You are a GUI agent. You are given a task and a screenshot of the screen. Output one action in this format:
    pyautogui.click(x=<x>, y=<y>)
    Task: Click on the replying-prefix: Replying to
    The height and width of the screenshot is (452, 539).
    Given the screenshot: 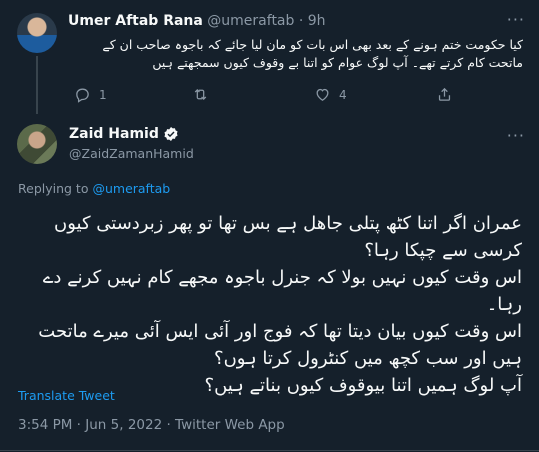 What is the action you would take?
    pyautogui.click(x=53, y=188)
    